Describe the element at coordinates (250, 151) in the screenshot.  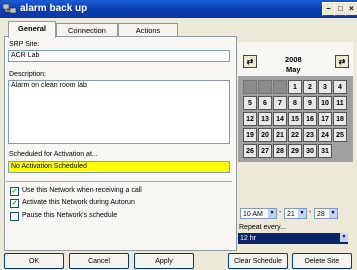
I see `calendar-day: 26` at that location.